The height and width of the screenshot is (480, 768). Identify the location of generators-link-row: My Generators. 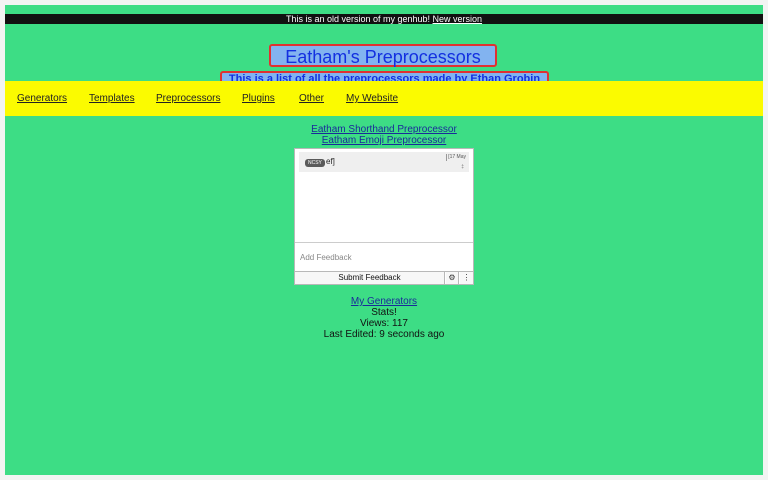
(384, 301).